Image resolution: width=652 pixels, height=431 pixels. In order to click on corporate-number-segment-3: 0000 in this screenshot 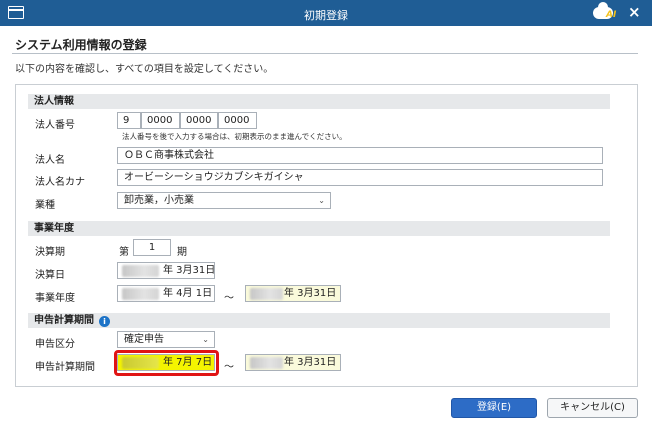, I will do `click(199, 120)`.